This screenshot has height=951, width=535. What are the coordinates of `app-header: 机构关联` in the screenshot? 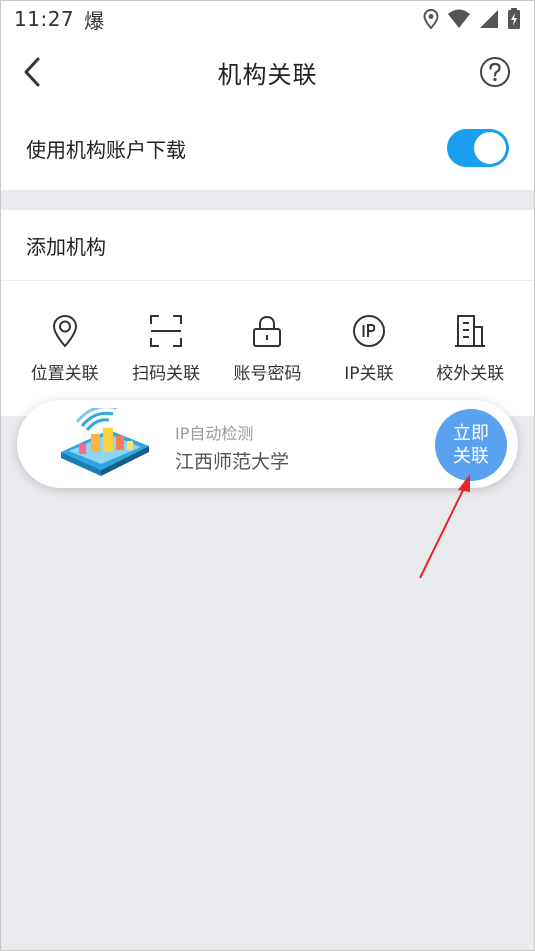 It's located at (267, 72).